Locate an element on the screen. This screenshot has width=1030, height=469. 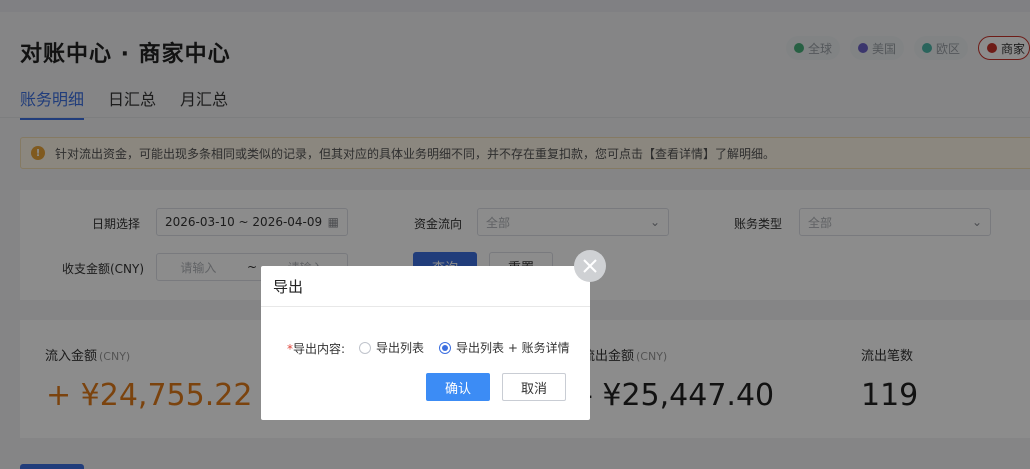
export-dialog: 导出 *导出内容: 导出列表 导出列表 + 账务详情 确认 取消 is located at coordinates (425, 343).